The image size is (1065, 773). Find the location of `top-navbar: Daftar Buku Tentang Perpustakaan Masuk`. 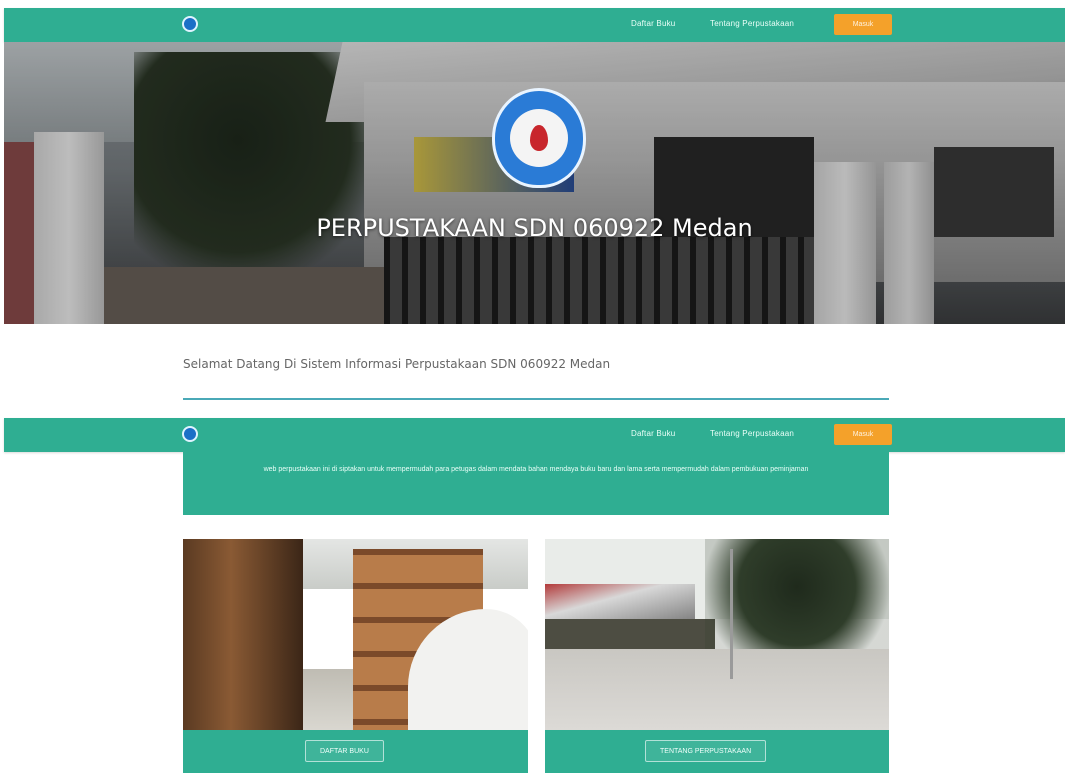

top-navbar: Daftar Buku Tentang Perpustakaan Masuk is located at coordinates (534, 25).